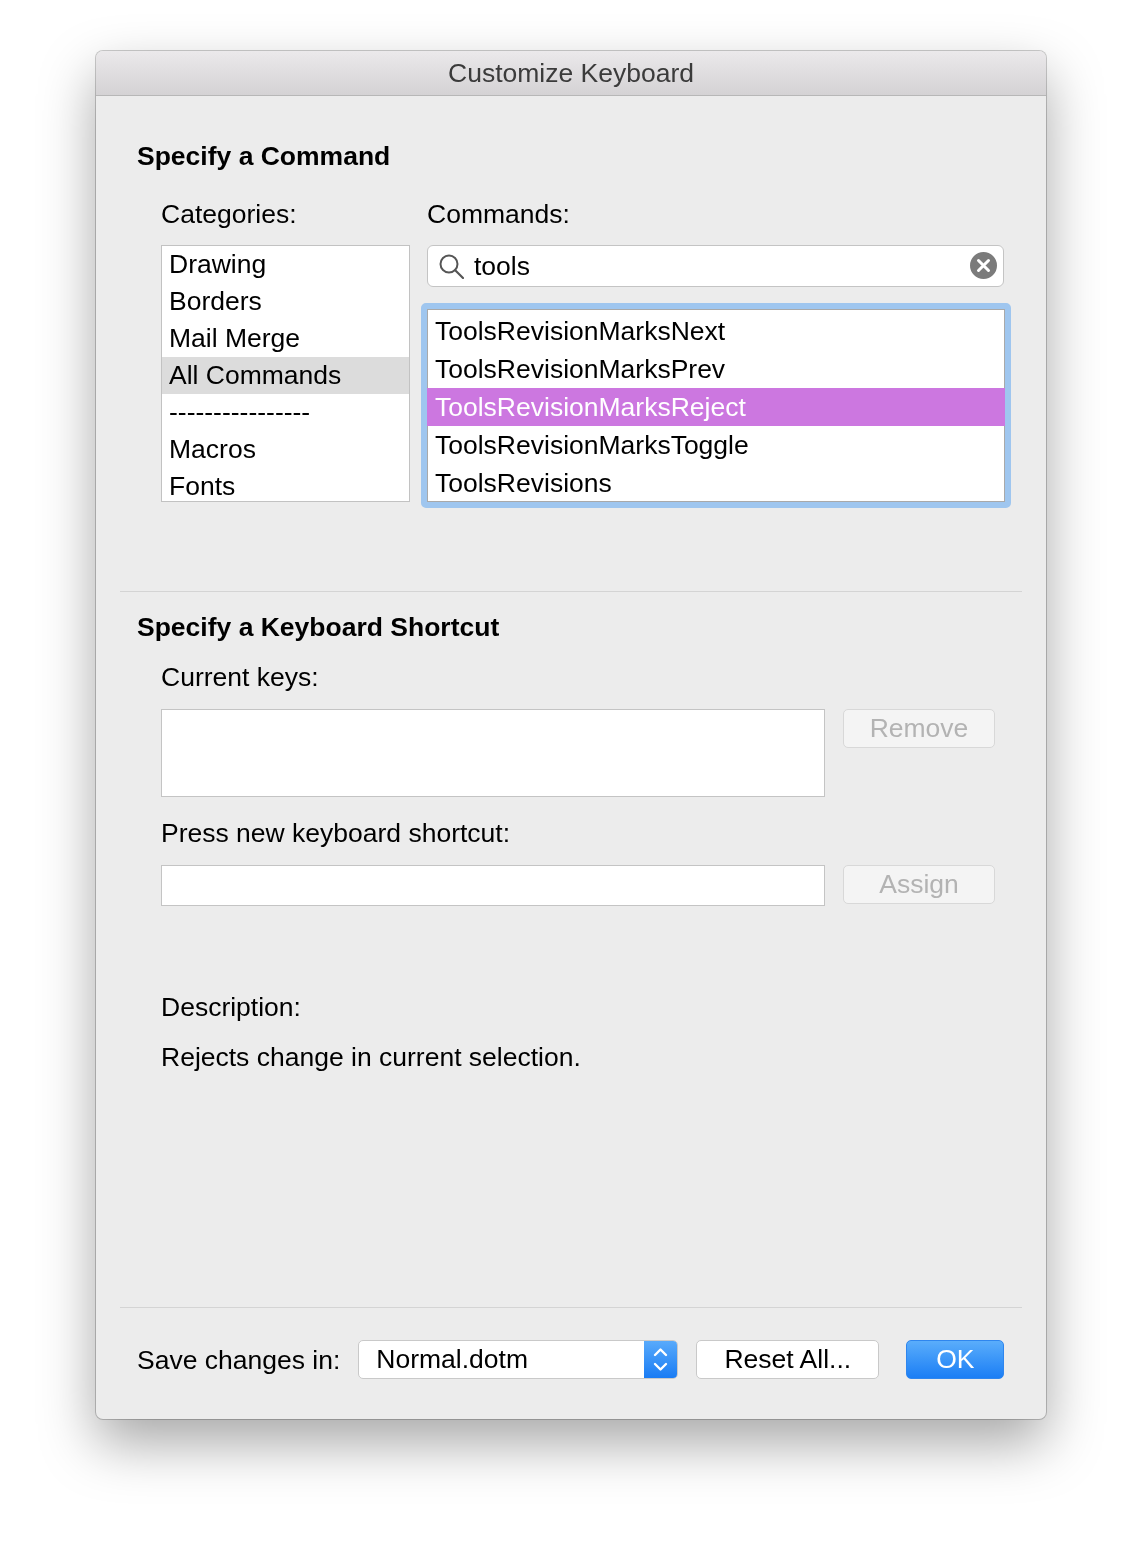 The height and width of the screenshot is (1567, 1141). Describe the element at coordinates (518, 1359) in the screenshot. I see `save-location-popup: Normal.dotm` at that location.